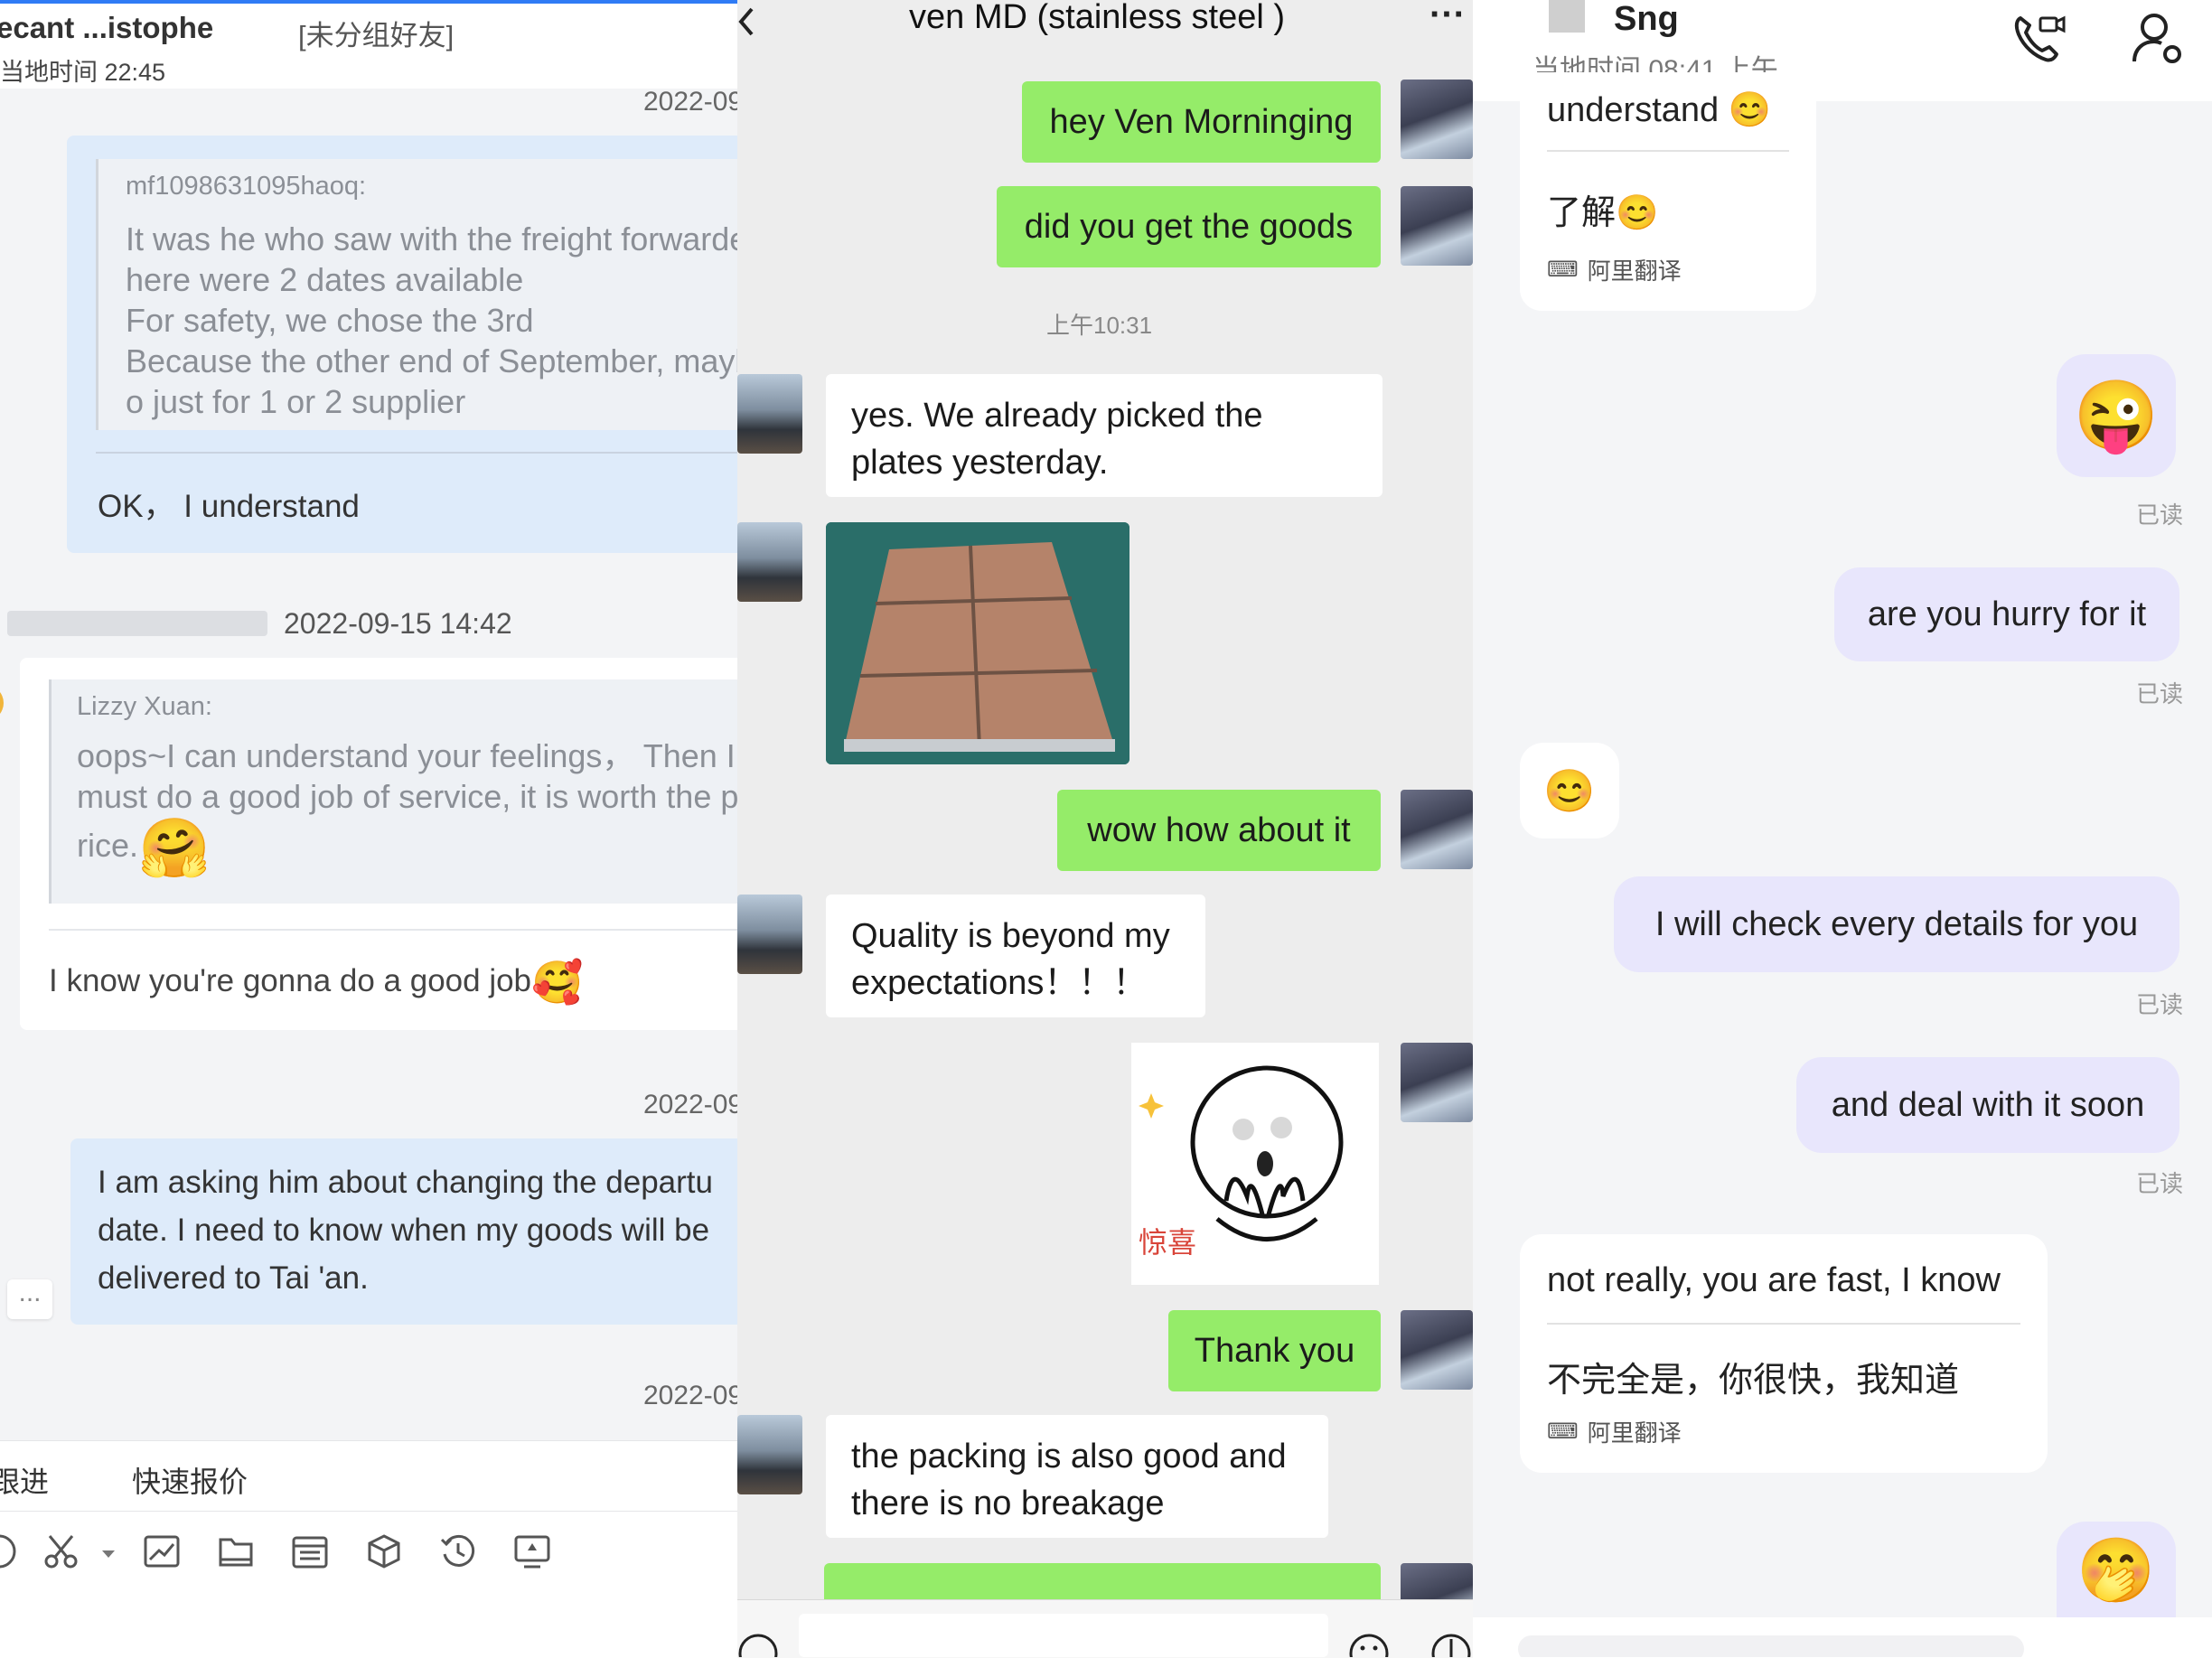  What do you see at coordinates (368, 1476) in the screenshot?
I see `quick-action-tabs: 跟进 快速报价` at bounding box center [368, 1476].